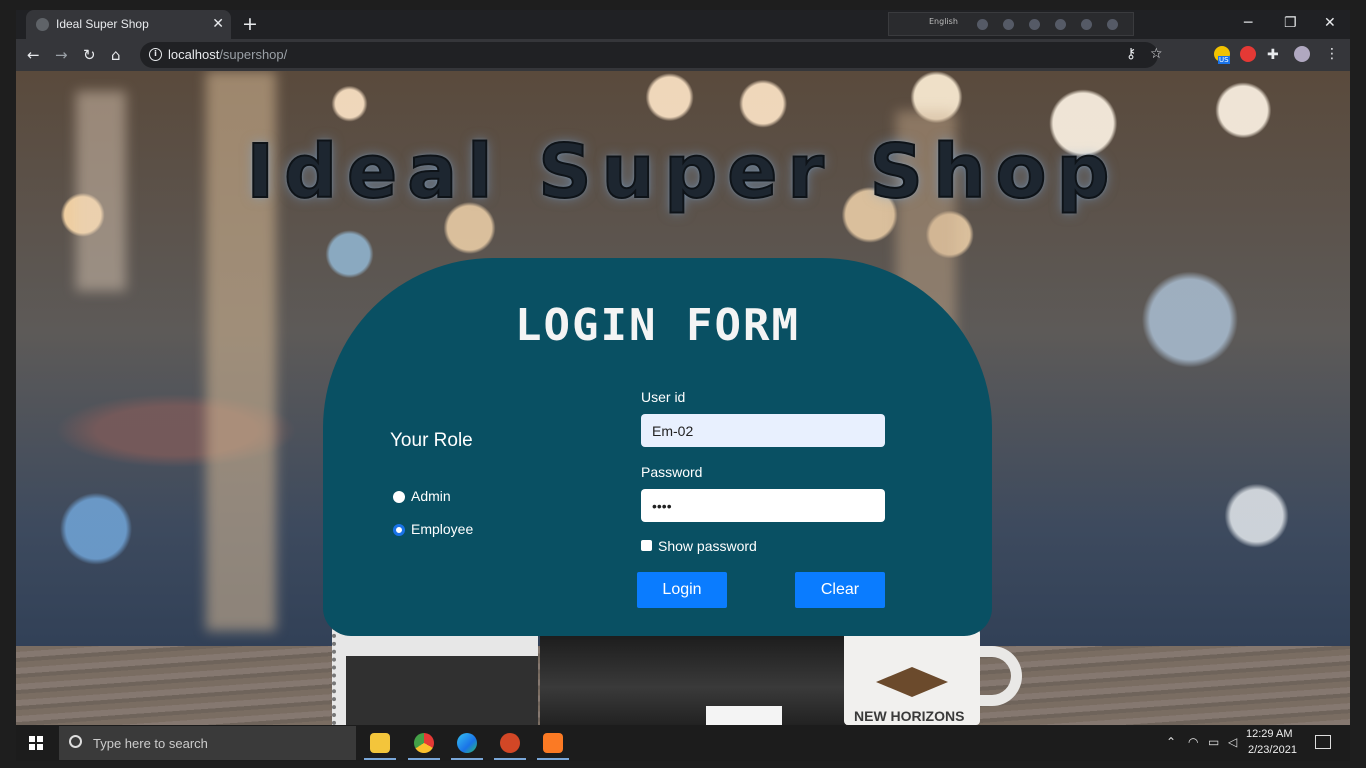  What do you see at coordinates (442, 690) in the screenshot?
I see `notebook-cover` at bounding box center [442, 690].